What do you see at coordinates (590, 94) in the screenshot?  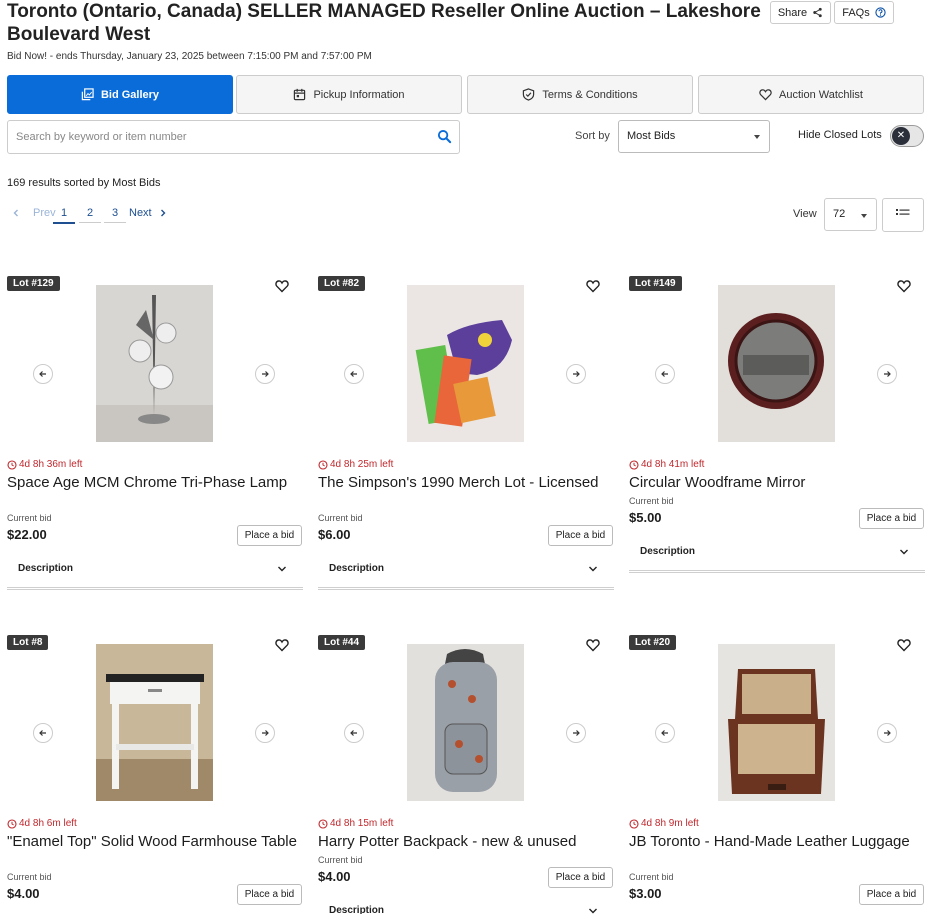 I see `tab-label: Terms & Conditions` at bounding box center [590, 94].